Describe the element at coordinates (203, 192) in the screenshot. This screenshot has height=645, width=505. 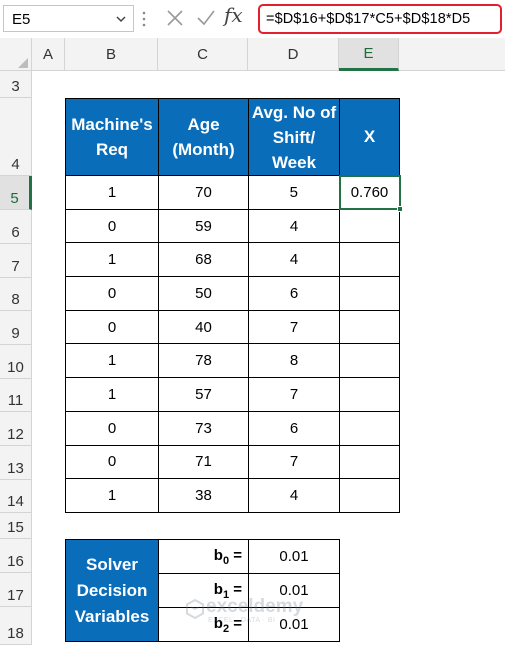
I see `cell-c5: 70` at that location.